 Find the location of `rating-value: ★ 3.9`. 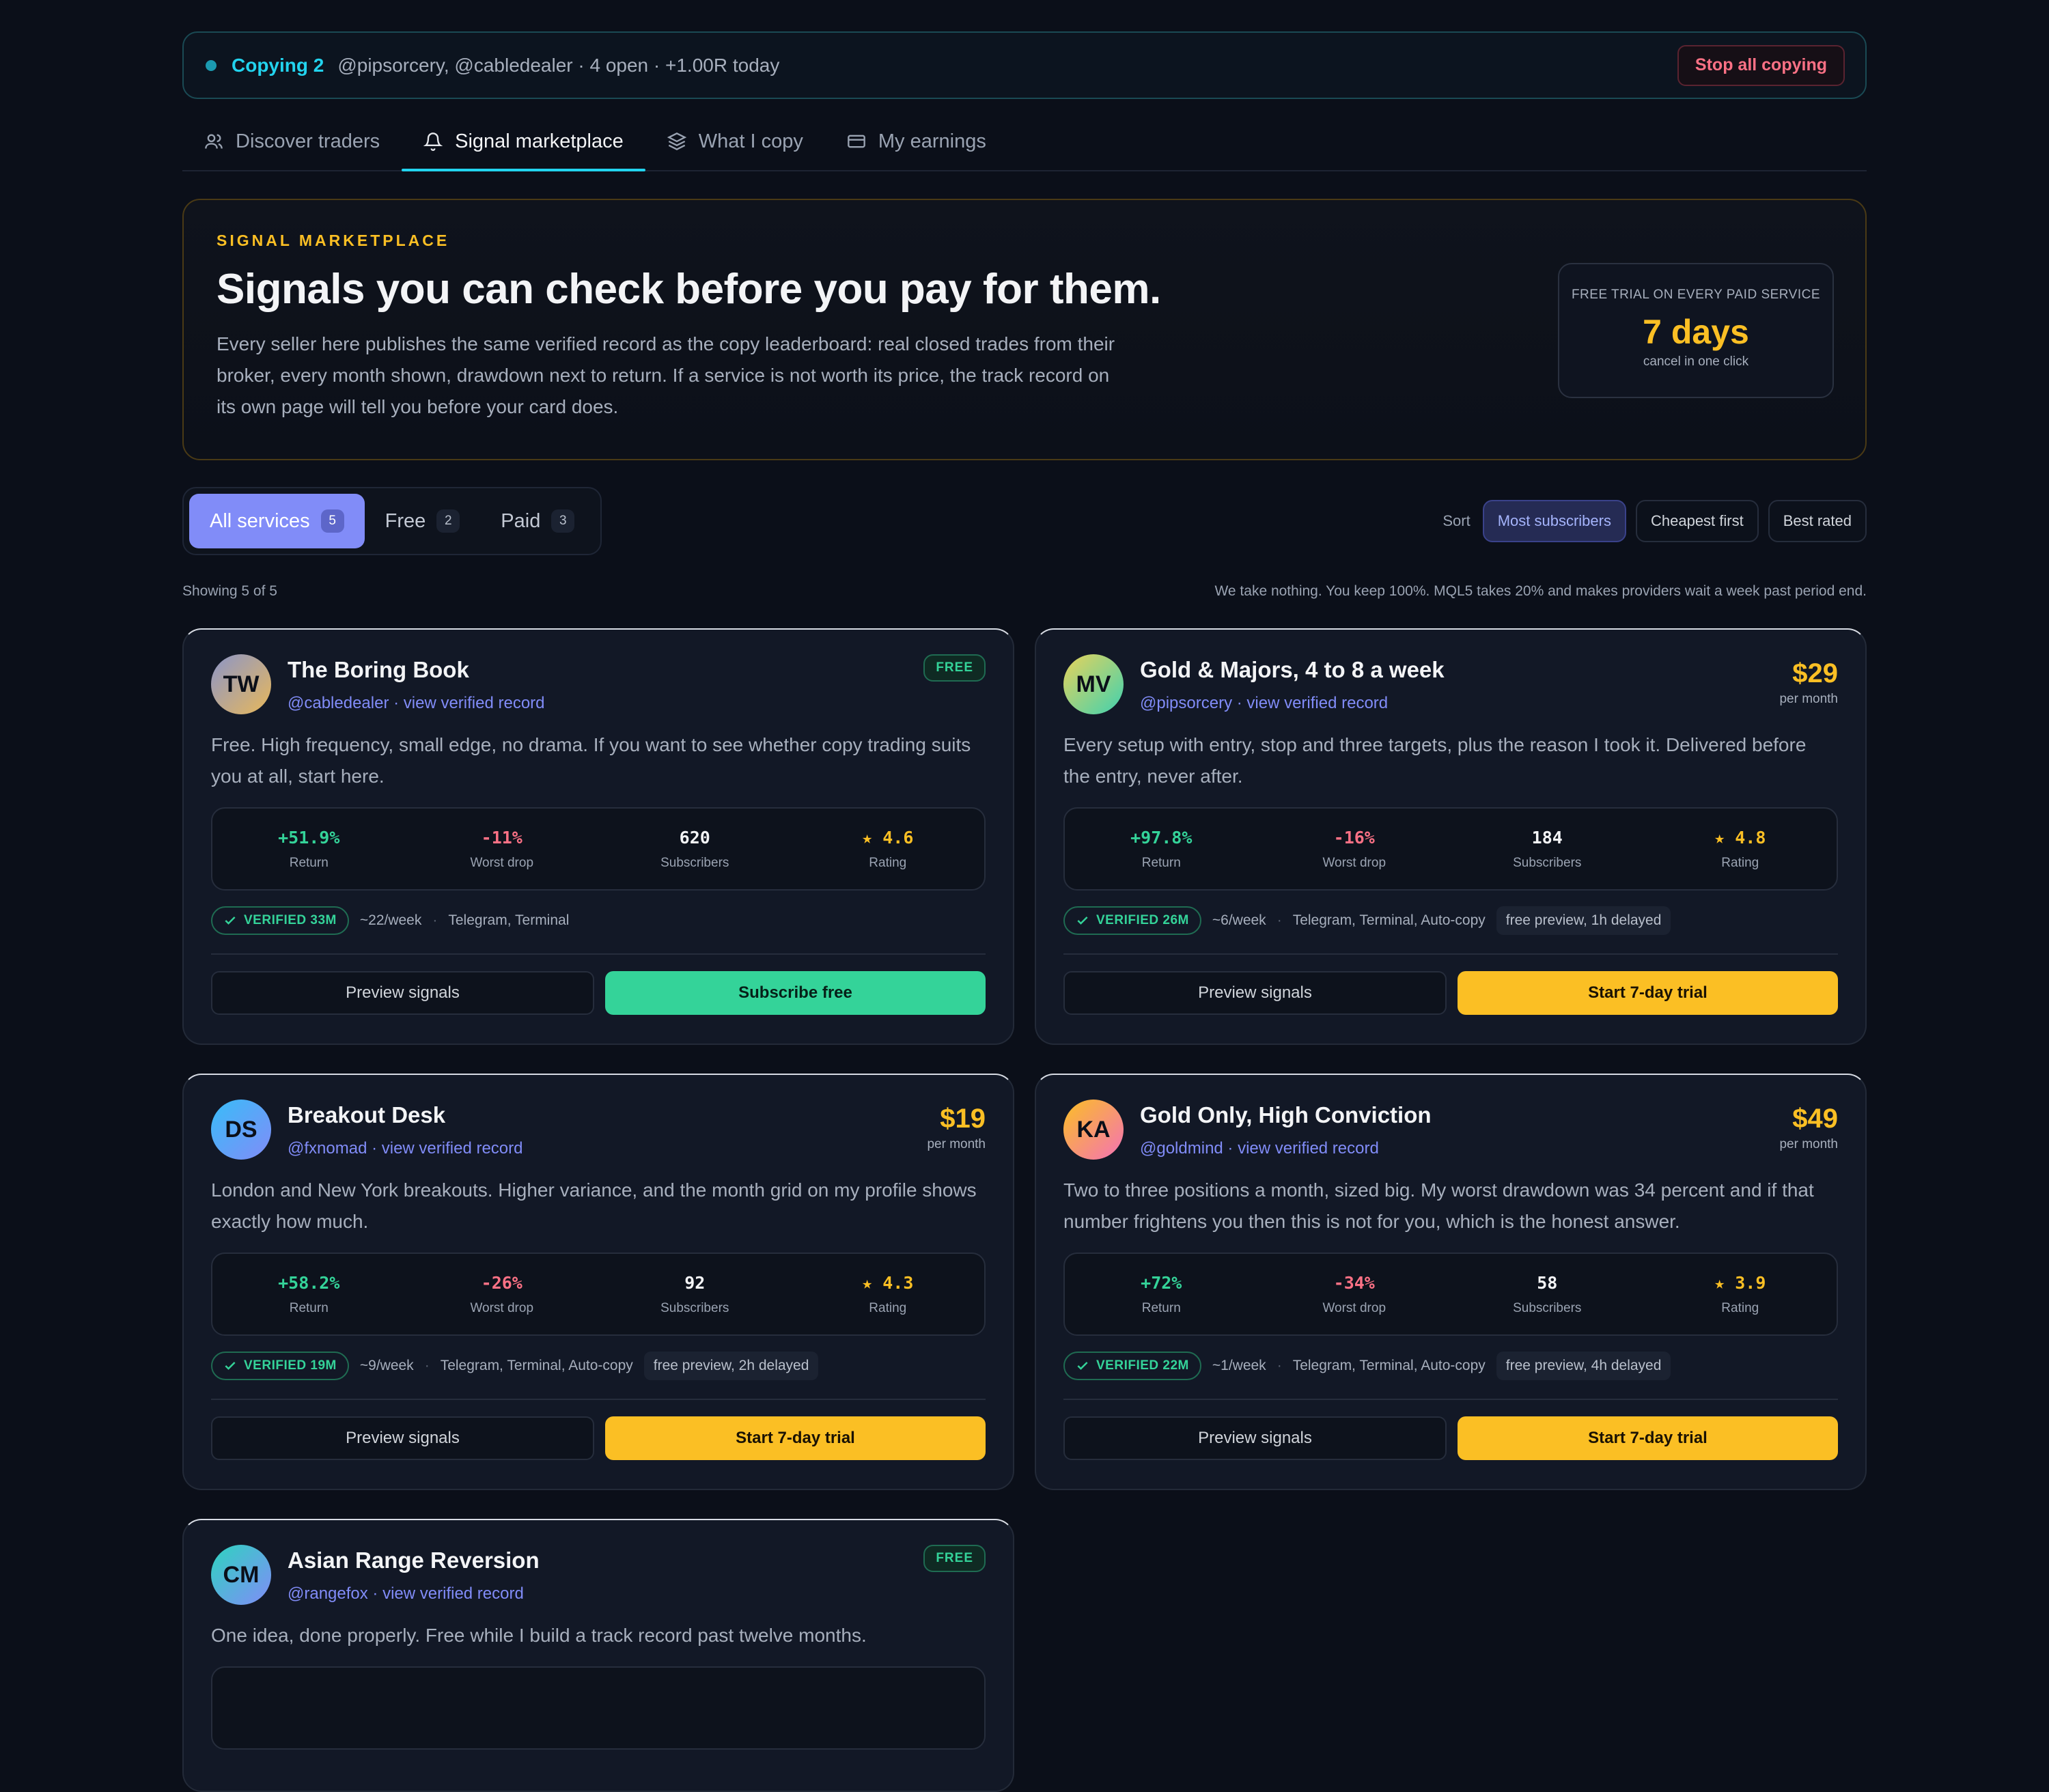

rating-value: ★ 3.9 is located at coordinates (1740, 1282).